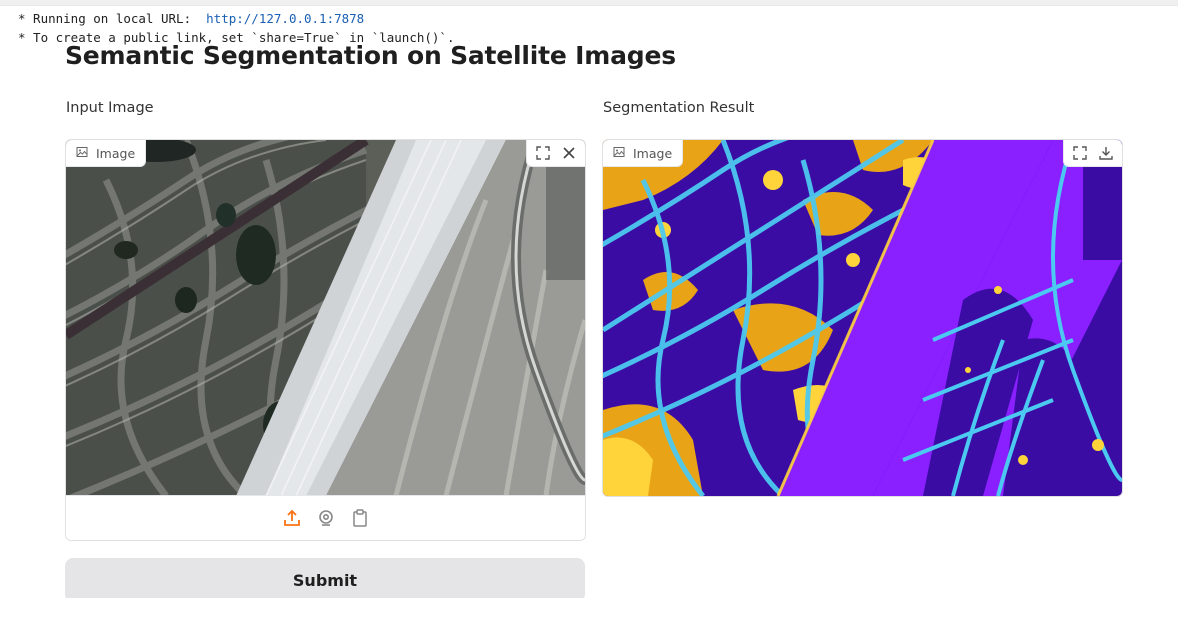 Image resolution: width=1178 pixels, height=617 pixels. What do you see at coordinates (116, 153) in the screenshot?
I see `input-image-tag-label: Image` at bounding box center [116, 153].